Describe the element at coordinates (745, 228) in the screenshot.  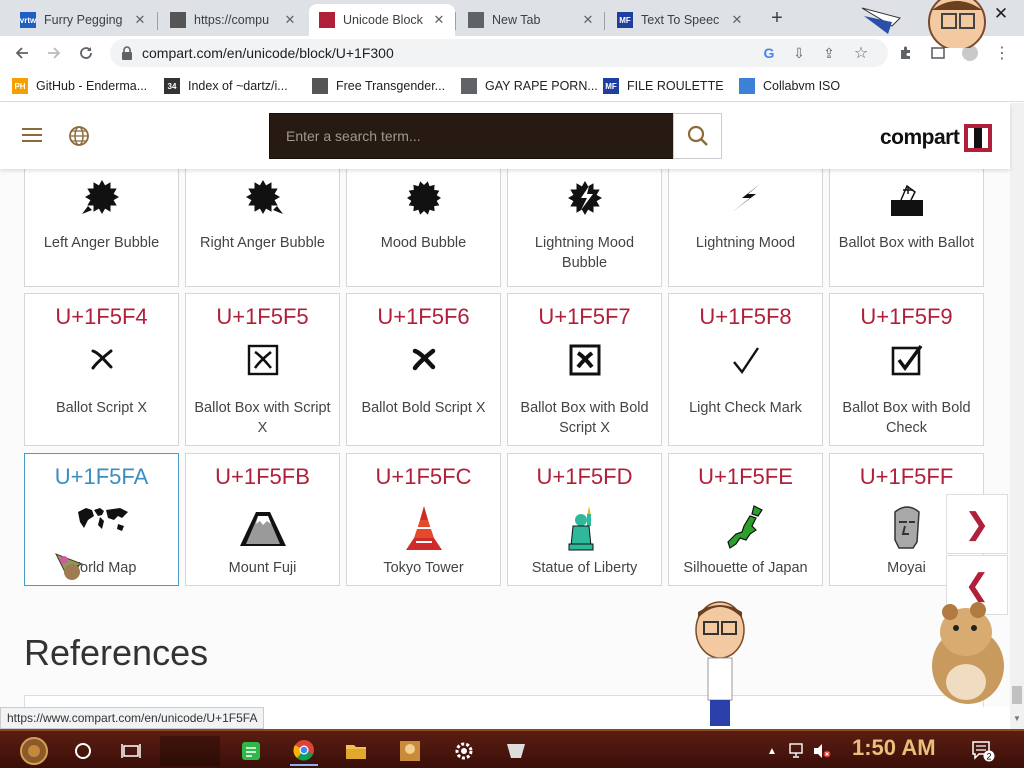
I see `character-card: Lightning Mood` at that location.